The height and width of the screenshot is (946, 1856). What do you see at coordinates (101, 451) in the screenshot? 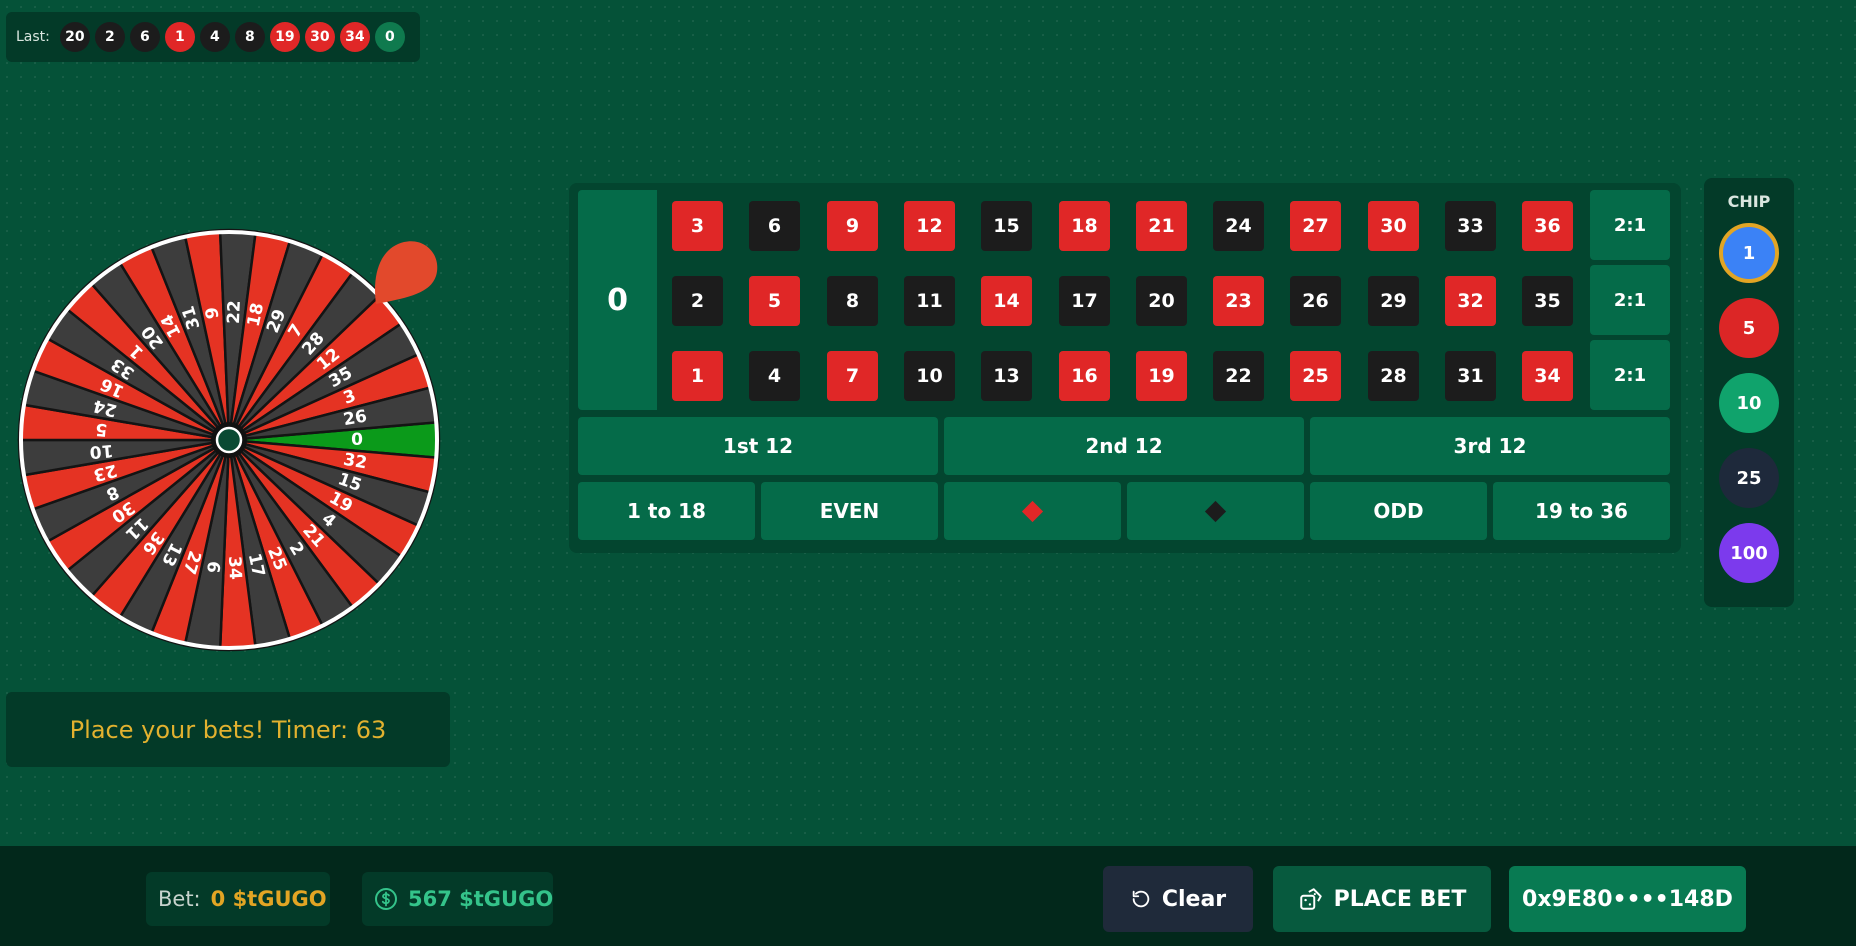
I see `wheel-number-label: 10` at bounding box center [101, 451].